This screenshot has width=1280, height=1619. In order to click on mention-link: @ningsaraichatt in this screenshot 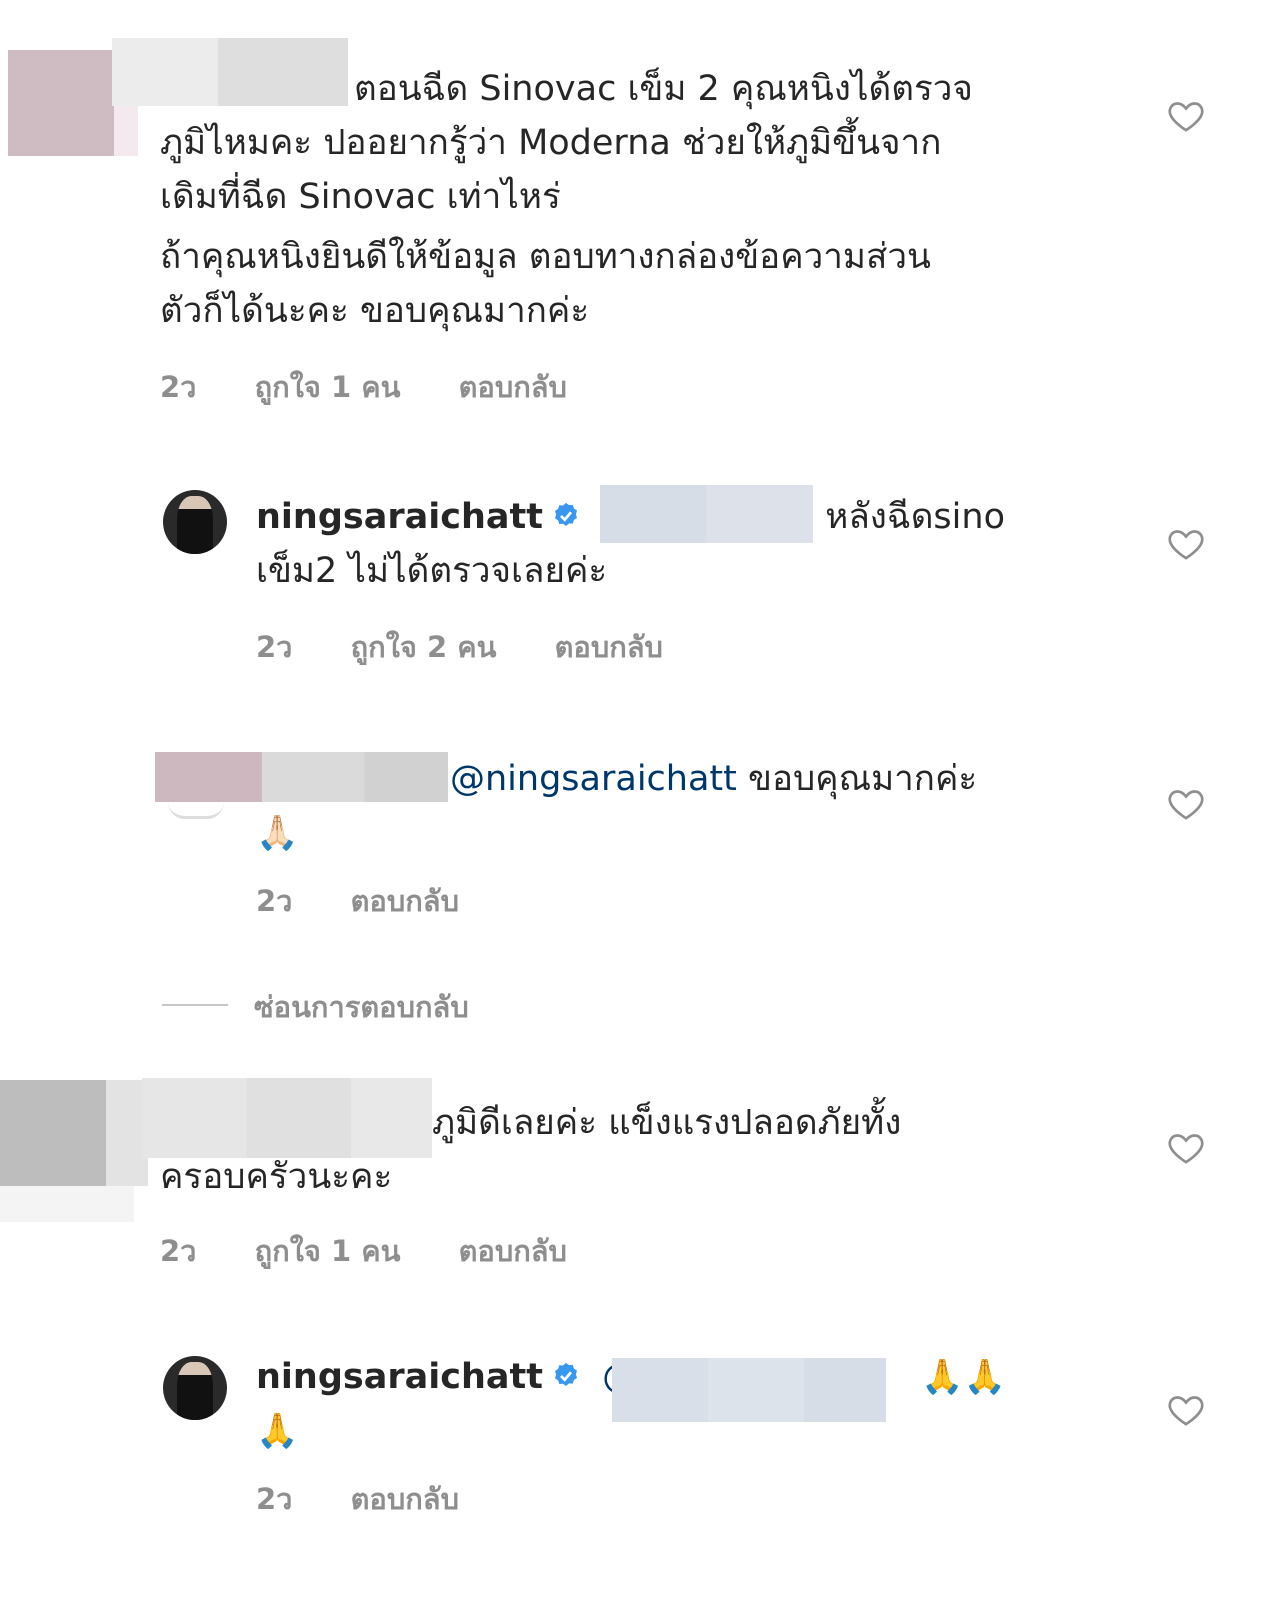, I will do `click(593, 779)`.